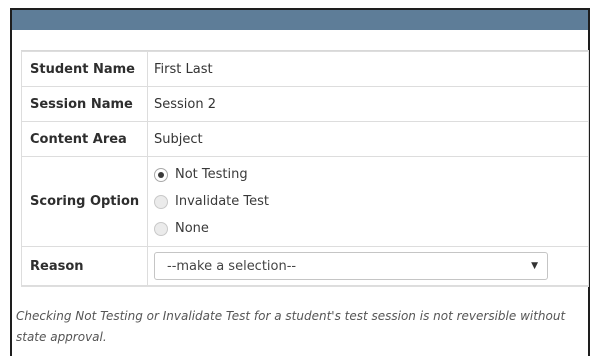 Image resolution: width=595 pixels, height=356 pixels. Describe the element at coordinates (161, 201) in the screenshot. I see `radio-button-invalidate-test` at that location.